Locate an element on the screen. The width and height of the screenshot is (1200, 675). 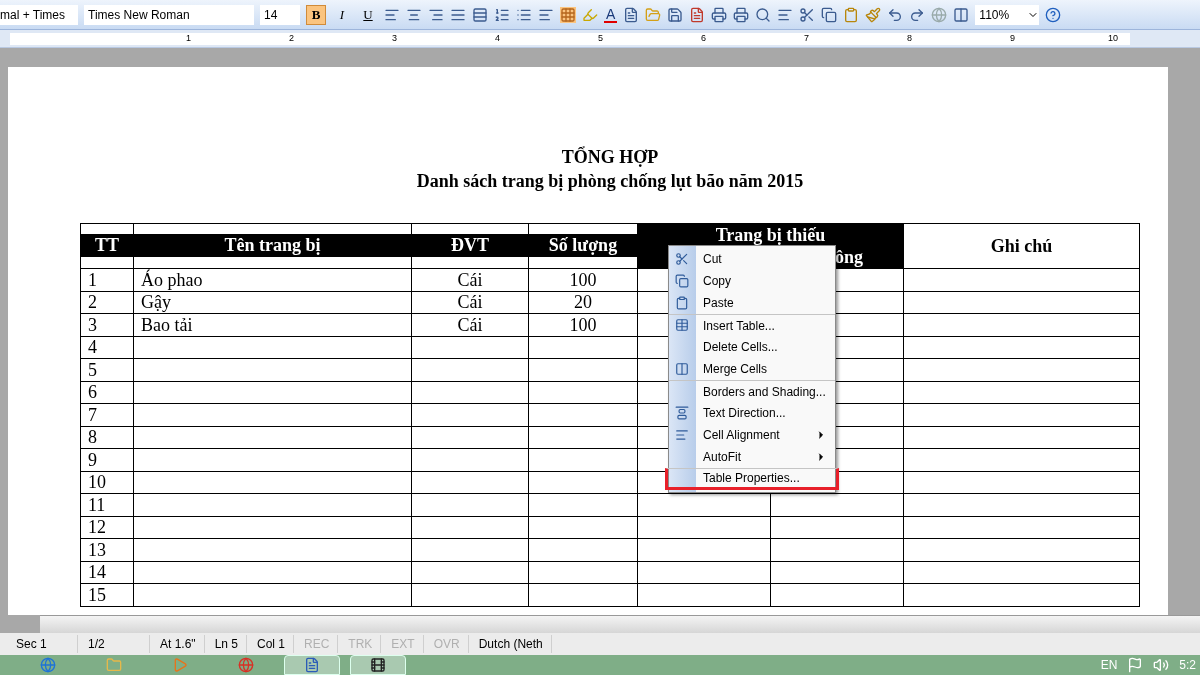
ruler-number: 2 is located at coordinates (291, 38).